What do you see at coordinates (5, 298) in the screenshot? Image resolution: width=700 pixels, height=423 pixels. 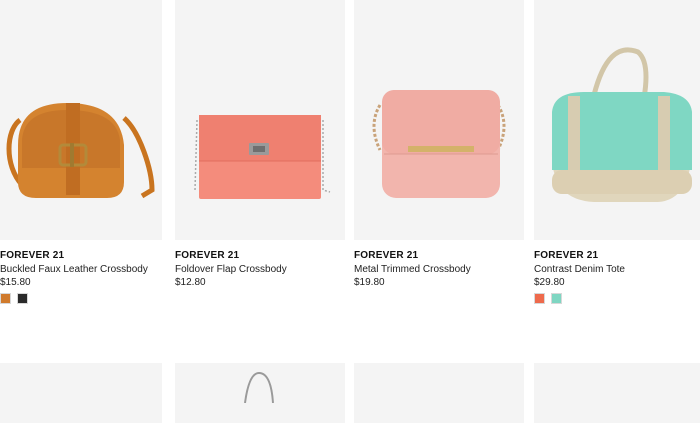 I see `color-swatch-orange` at bounding box center [5, 298].